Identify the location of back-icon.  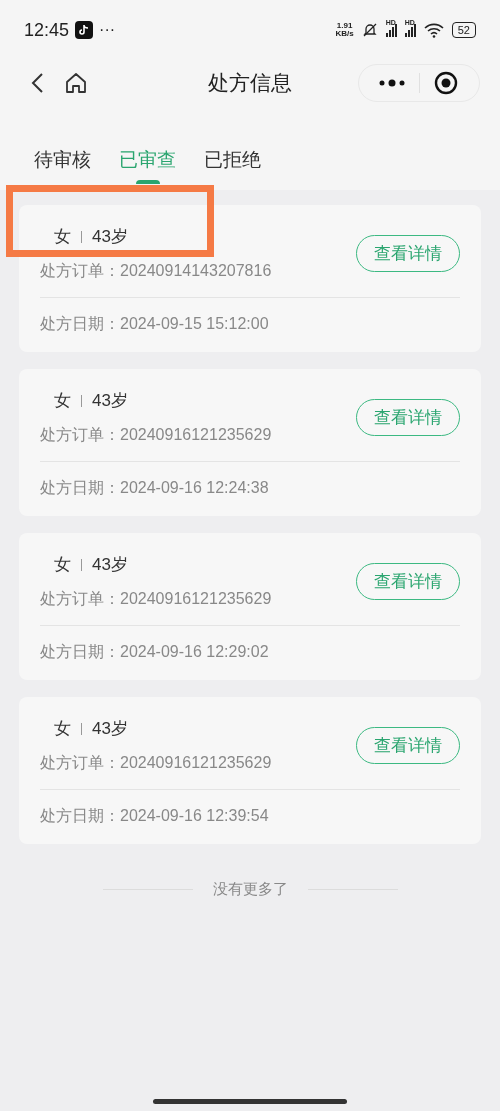
(37, 82).